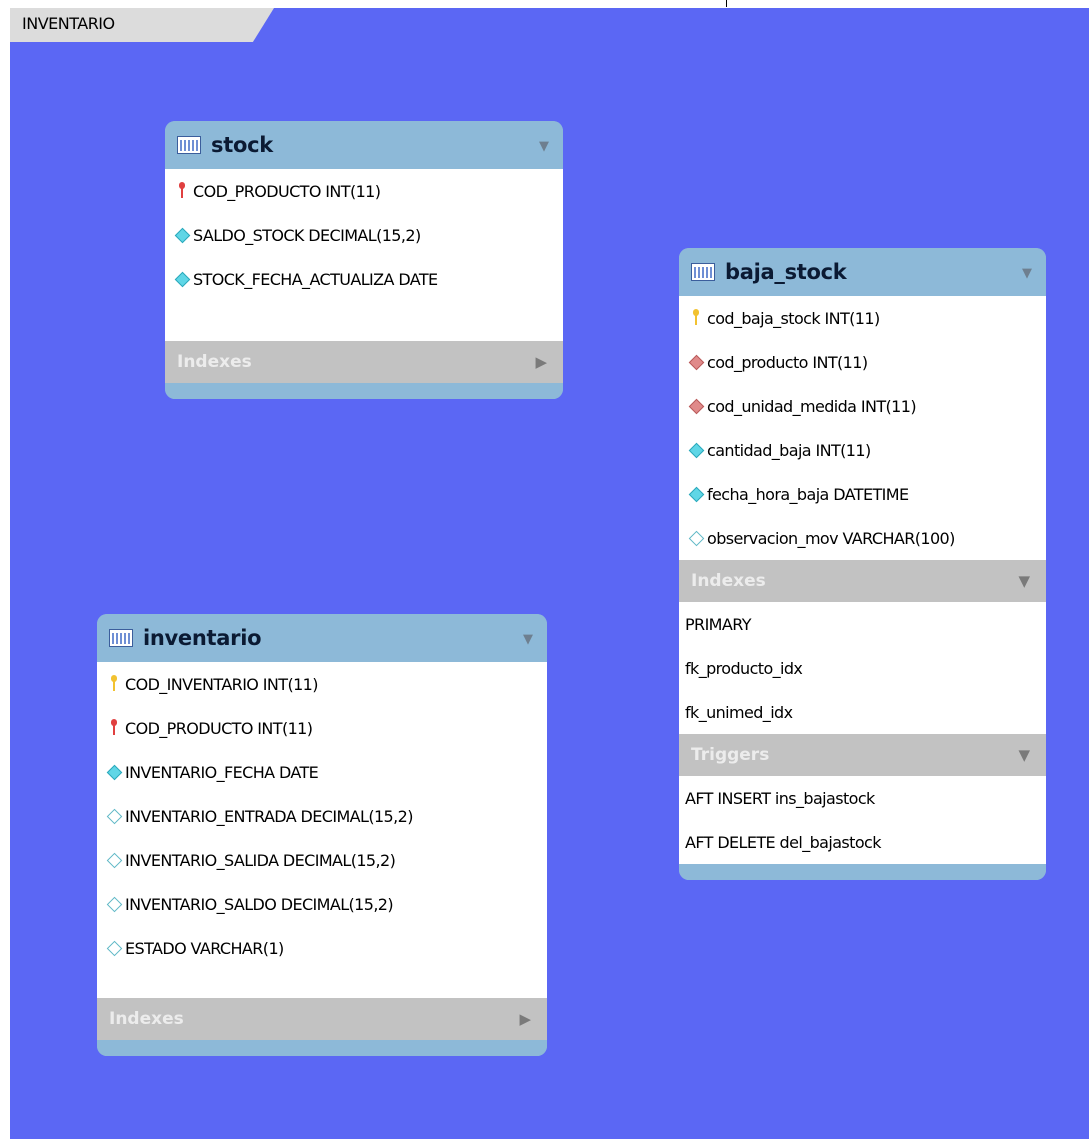  Describe the element at coordinates (862, 712) in the screenshot. I see `index-row: fk_unimed_idx` at that location.